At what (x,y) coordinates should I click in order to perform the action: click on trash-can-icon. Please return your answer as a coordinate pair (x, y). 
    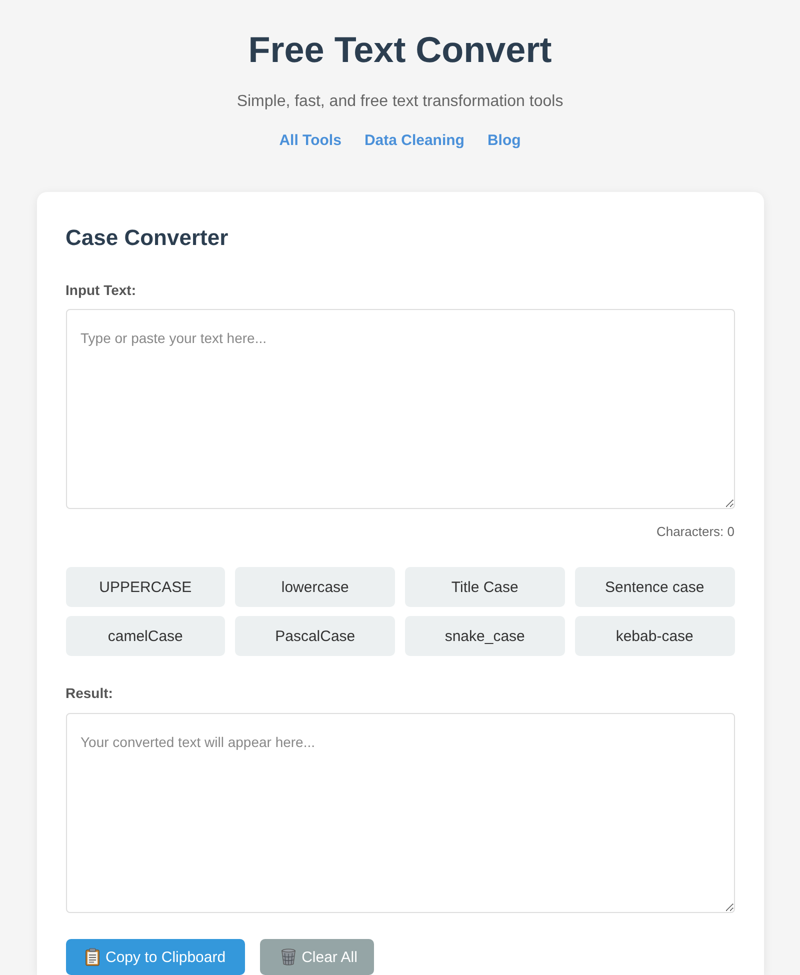
    Looking at the image, I should click on (288, 957).